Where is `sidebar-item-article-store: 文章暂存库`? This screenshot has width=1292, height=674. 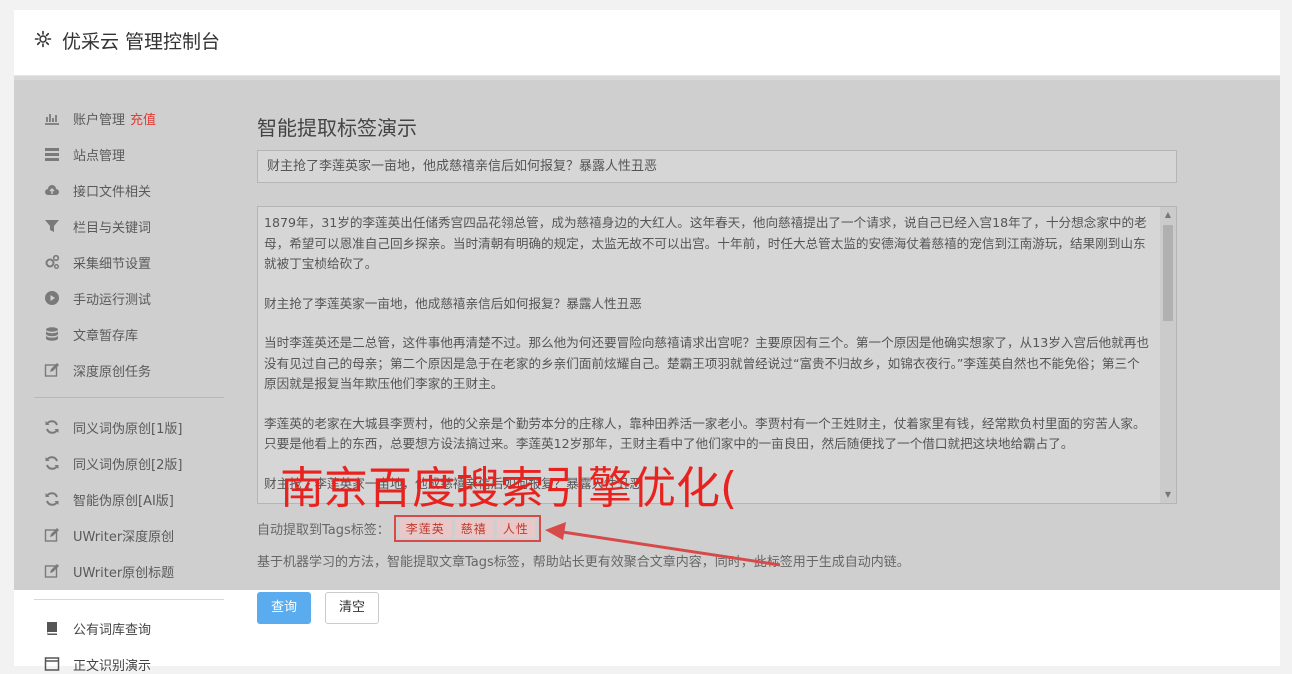
sidebar-item-article-store: 文章暂存库 is located at coordinates (91, 334).